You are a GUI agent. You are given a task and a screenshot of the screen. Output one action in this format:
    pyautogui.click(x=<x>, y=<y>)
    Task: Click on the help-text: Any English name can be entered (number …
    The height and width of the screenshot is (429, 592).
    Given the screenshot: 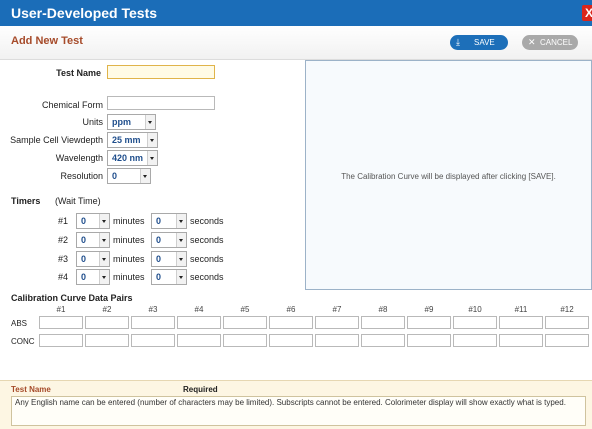 What is the action you would take?
    pyautogui.click(x=298, y=411)
    